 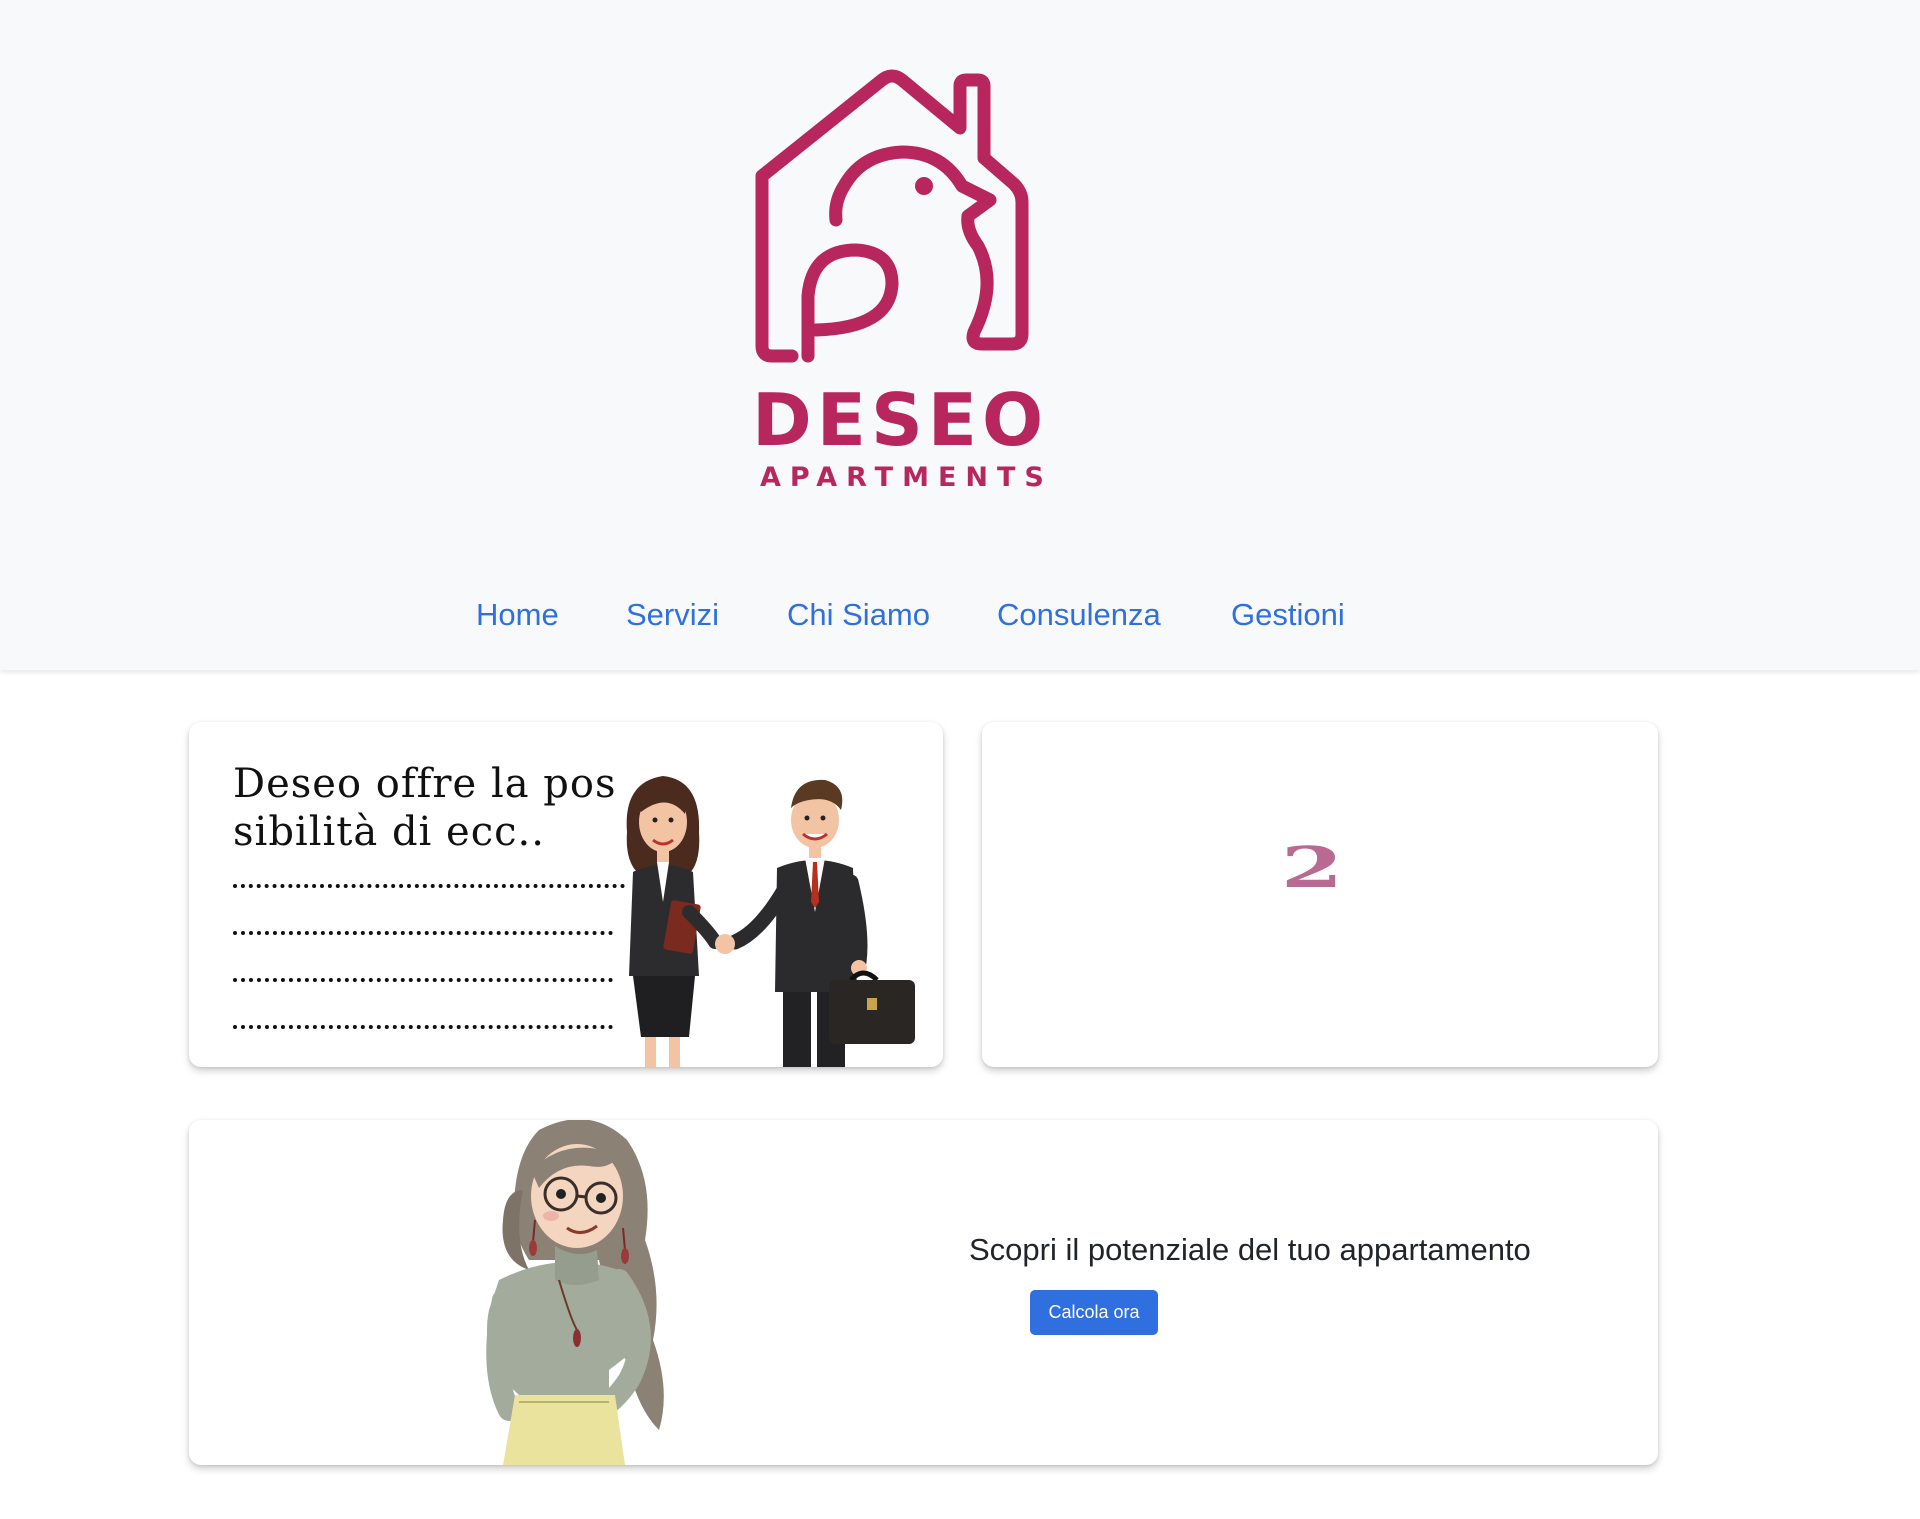 I want to click on nav-gestioni: Gestioni, so click(x=1288, y=615).